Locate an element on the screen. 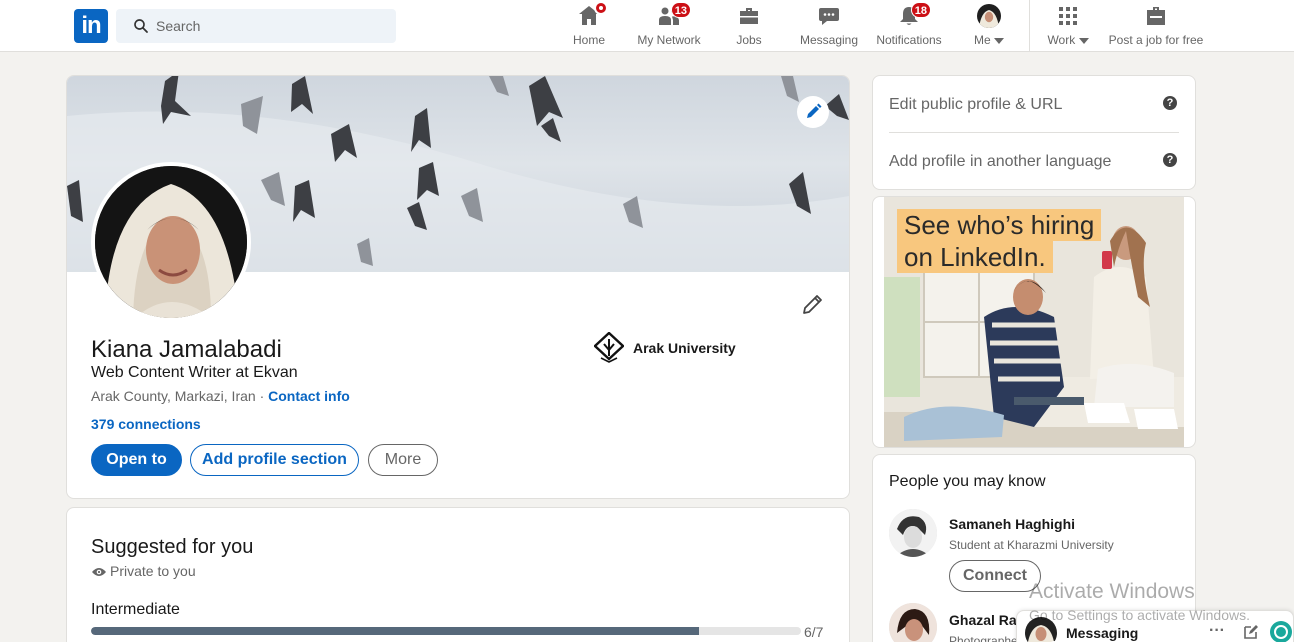  bell-icon: 18 is located at coordinates (914, 15).